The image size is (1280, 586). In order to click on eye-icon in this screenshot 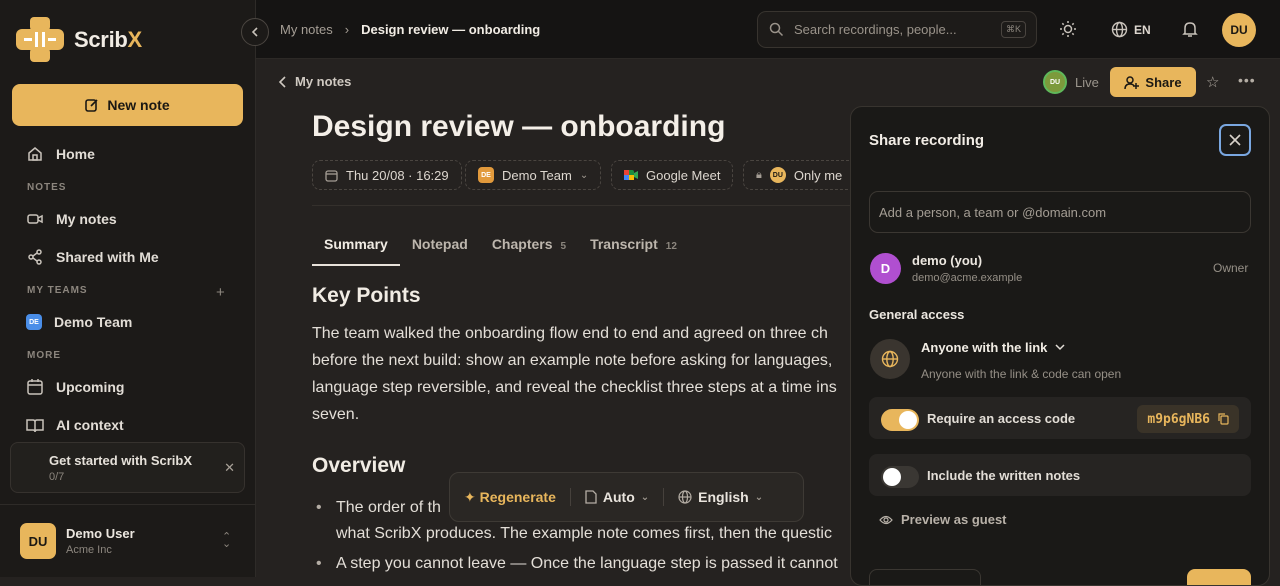, I will do `click(886, 519)`.